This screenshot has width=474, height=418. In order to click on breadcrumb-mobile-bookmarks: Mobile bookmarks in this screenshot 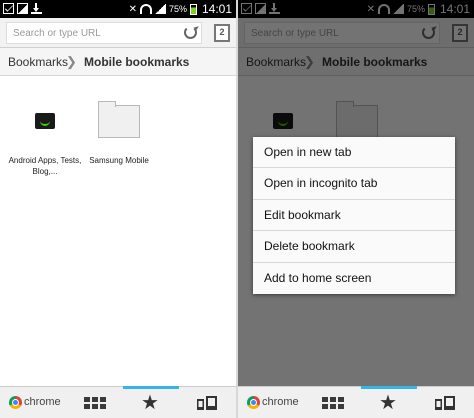, I will do `click(137, 62)`.